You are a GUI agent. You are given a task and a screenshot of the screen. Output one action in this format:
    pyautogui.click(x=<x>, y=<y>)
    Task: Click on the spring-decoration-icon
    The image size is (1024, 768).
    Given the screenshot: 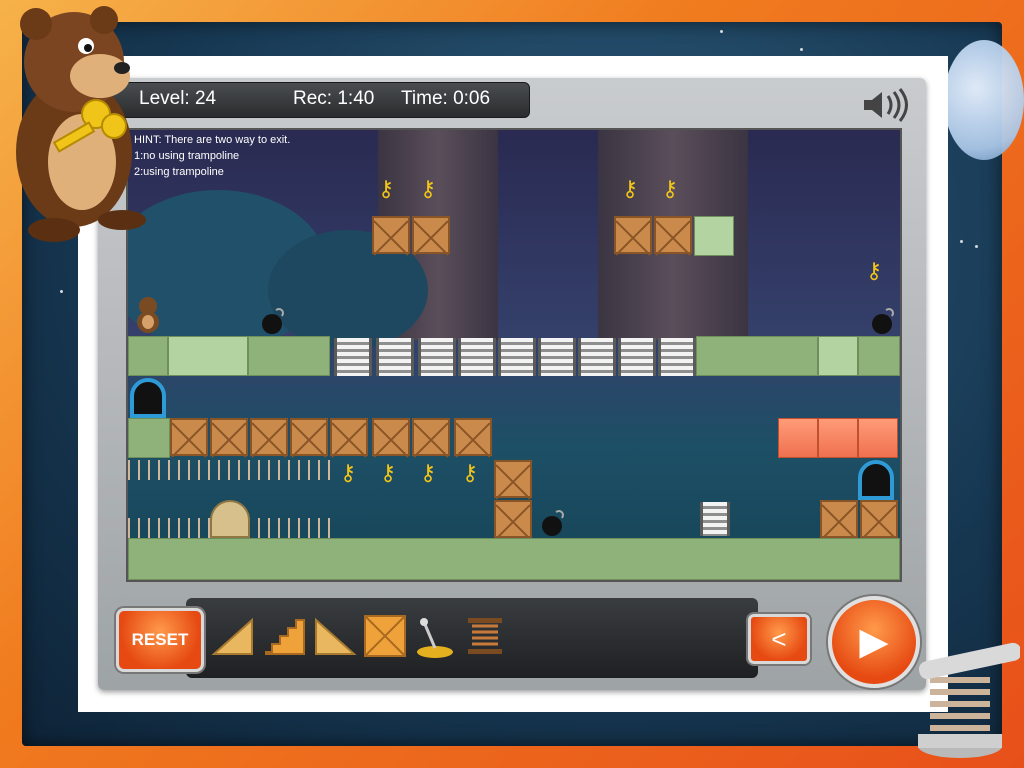 What is the action you would take?
    pyautogui.click(x=969, y=700)
    